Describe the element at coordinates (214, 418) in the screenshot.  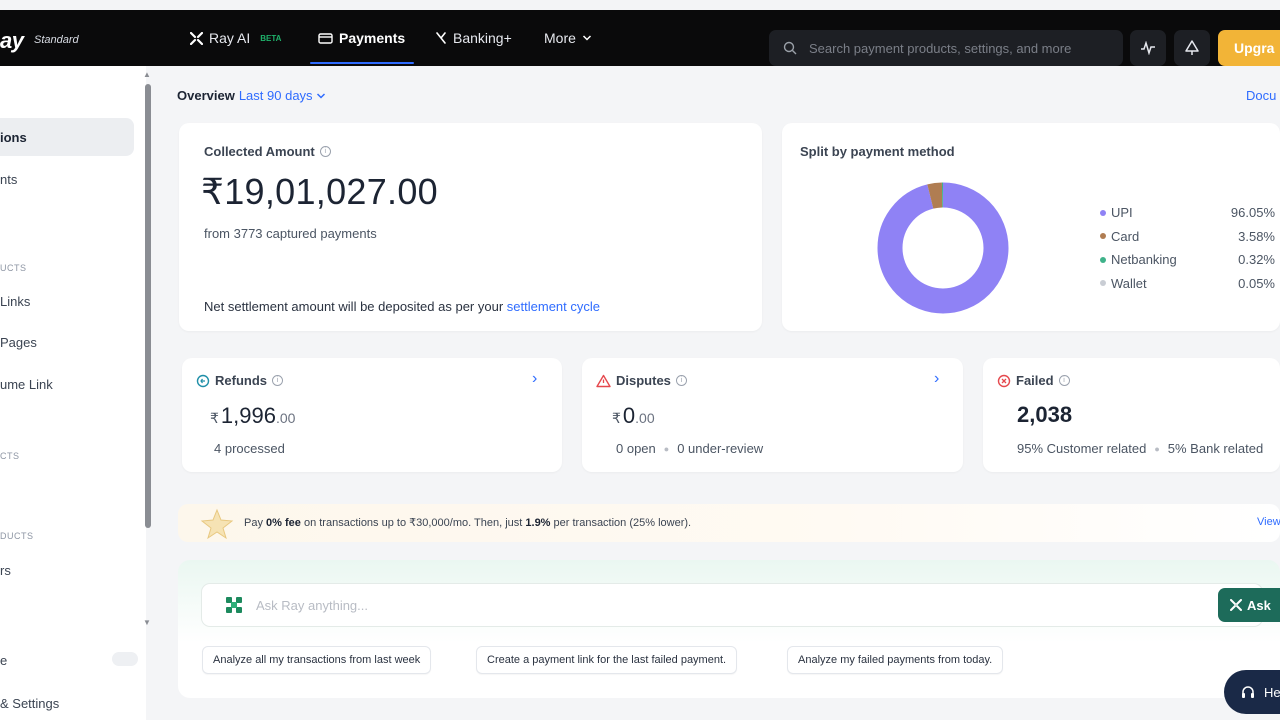
I see `refunds-currency: ₹` at that location.